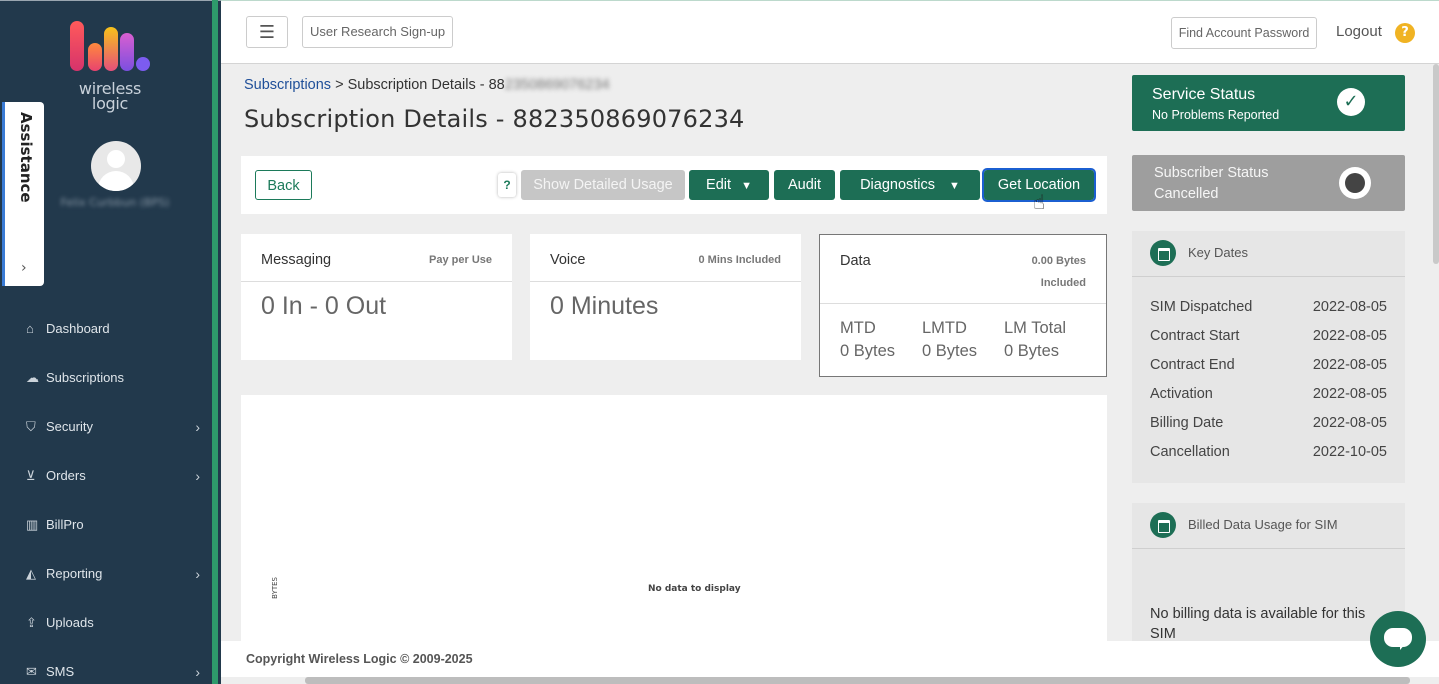 The width and height of the screenshot is (1439, 684). I want to click on diagnostics-dropdown-button: Diagnostics ▼, so click(910, 185).